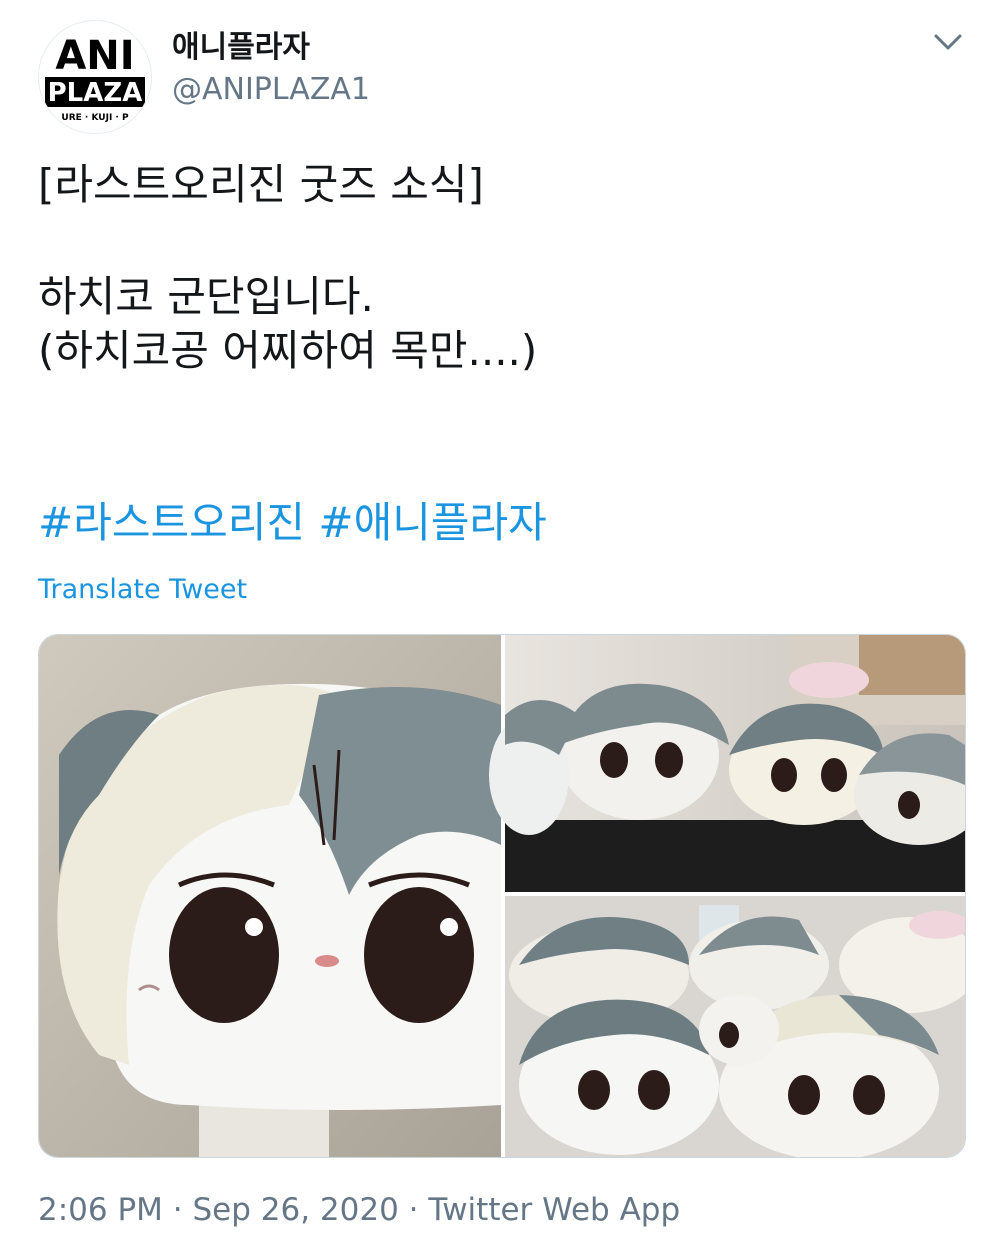 The width and height of the screenshot is (1000, 1252). What do you see at coordinates (554, 1210) in the screenshot?
I see `tweet-source: Twitter Web App` at bounding box center [554, 1210].